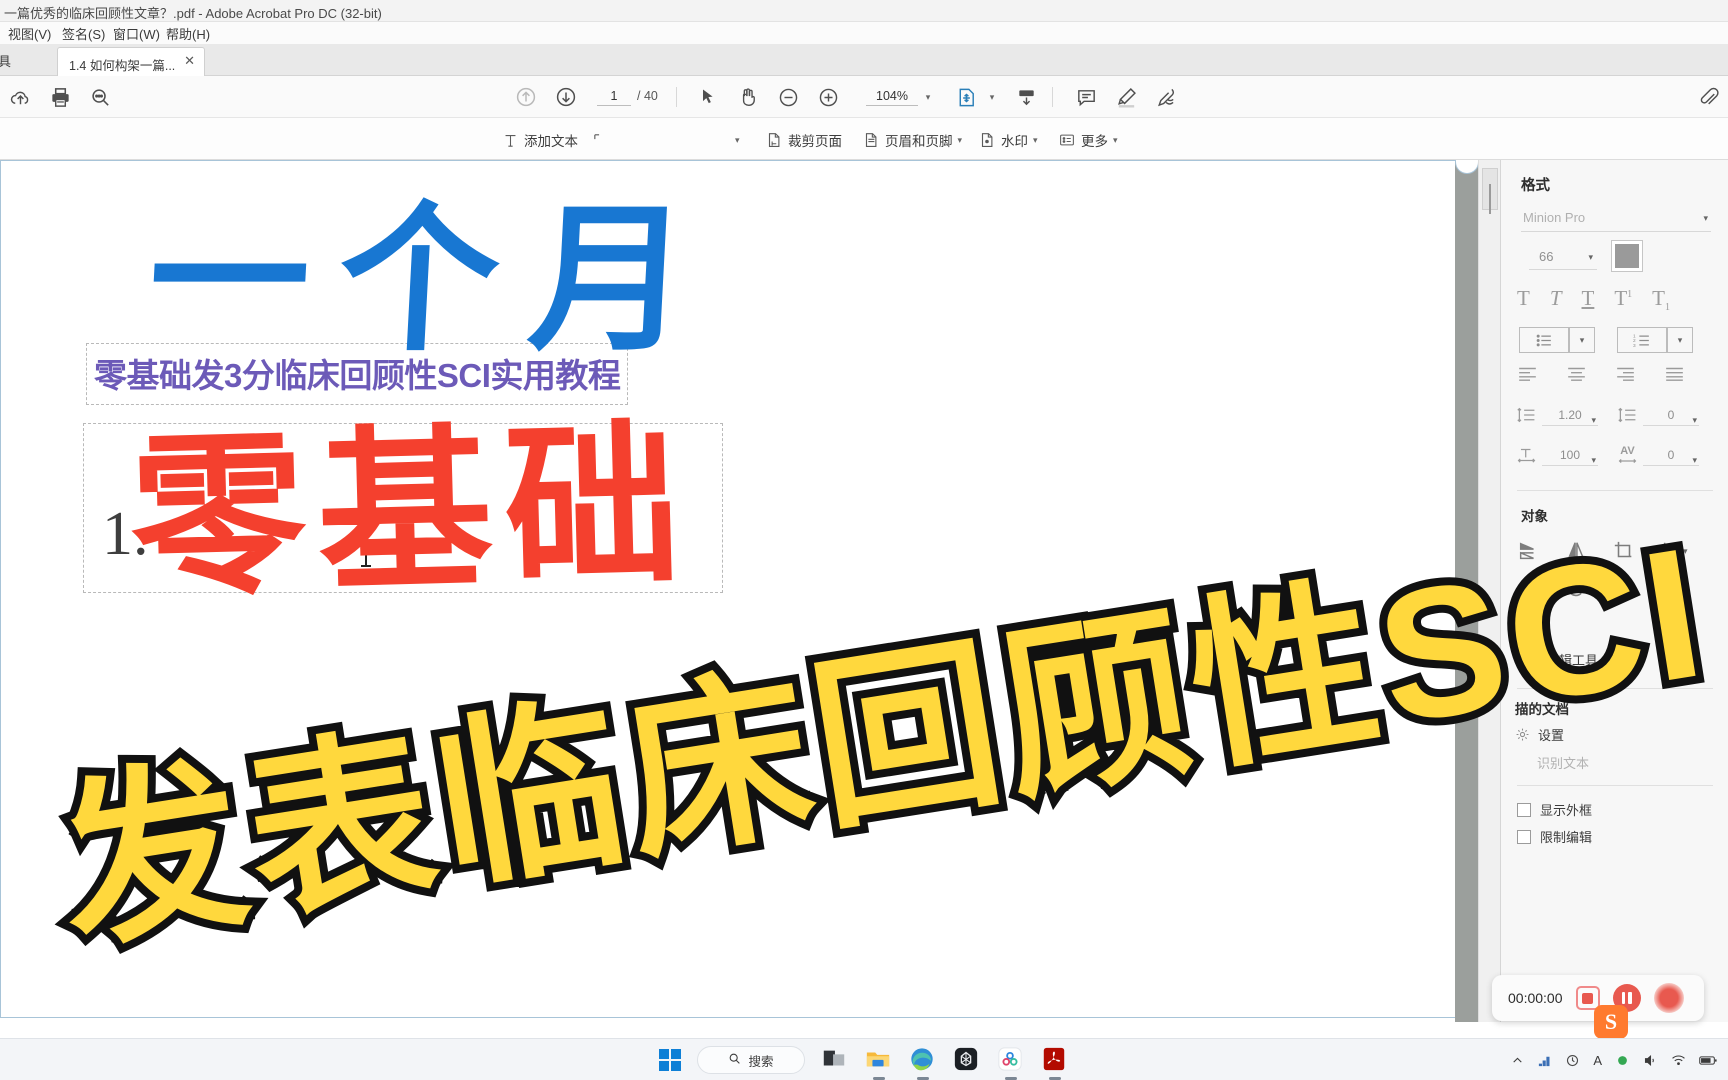 This screenshot has height=1080, width=1728. What do you see at coordinates (966, 97) in the screenshot?
I see `page-fit-icon` at bounding box center [966, 97].